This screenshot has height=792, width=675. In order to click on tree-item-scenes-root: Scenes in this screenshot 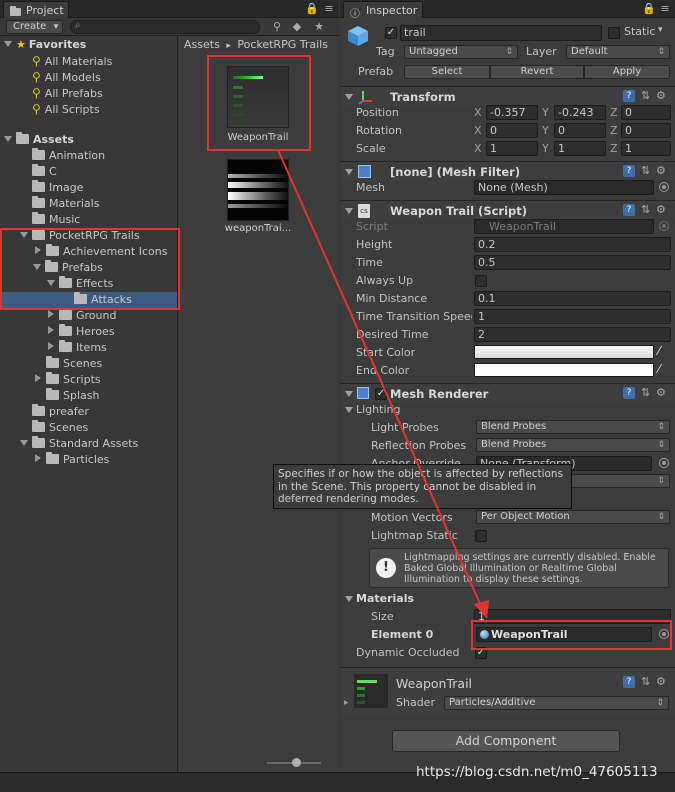, I will do `click(60, 428)`.